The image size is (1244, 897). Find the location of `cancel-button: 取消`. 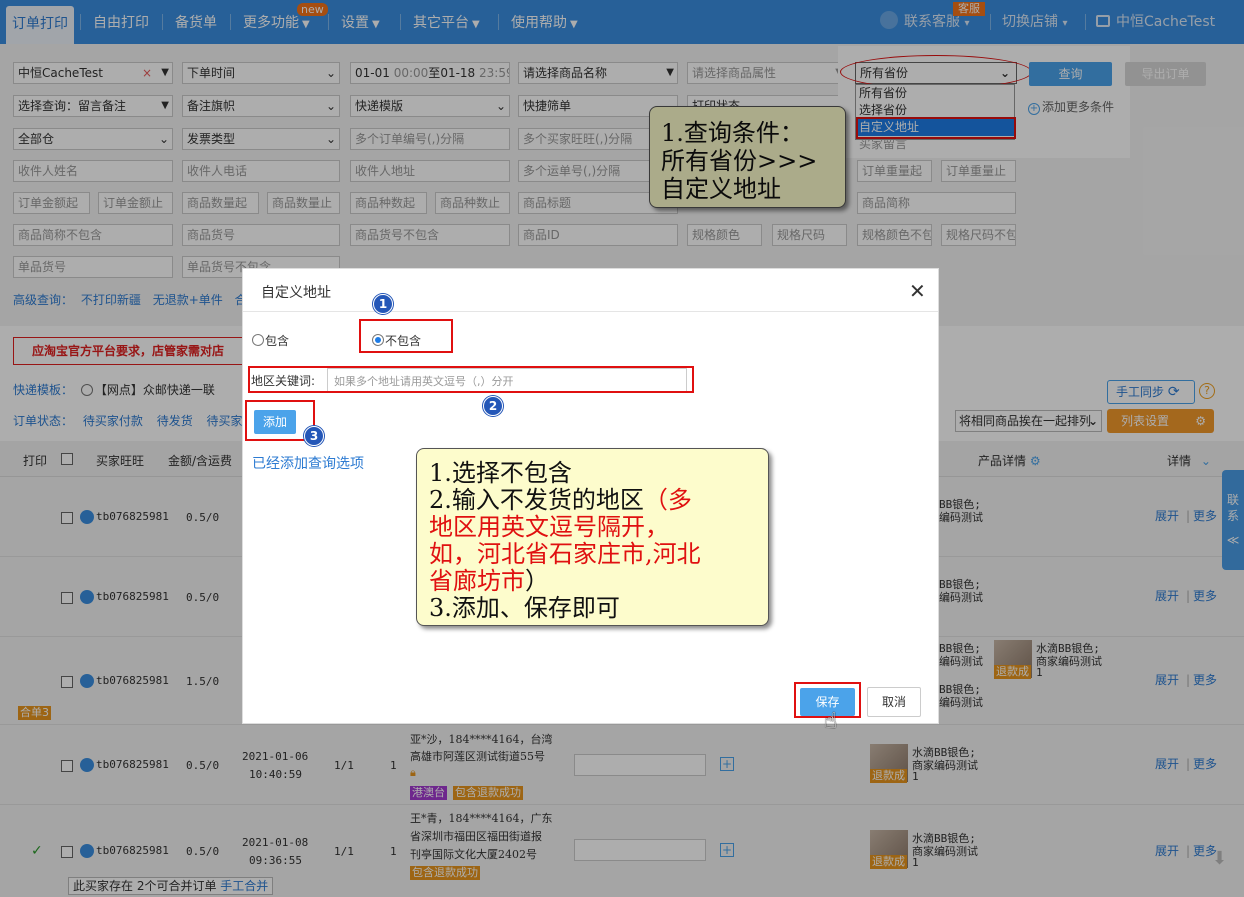

cancel-button: 取消 is located at coordinates (894, 702).